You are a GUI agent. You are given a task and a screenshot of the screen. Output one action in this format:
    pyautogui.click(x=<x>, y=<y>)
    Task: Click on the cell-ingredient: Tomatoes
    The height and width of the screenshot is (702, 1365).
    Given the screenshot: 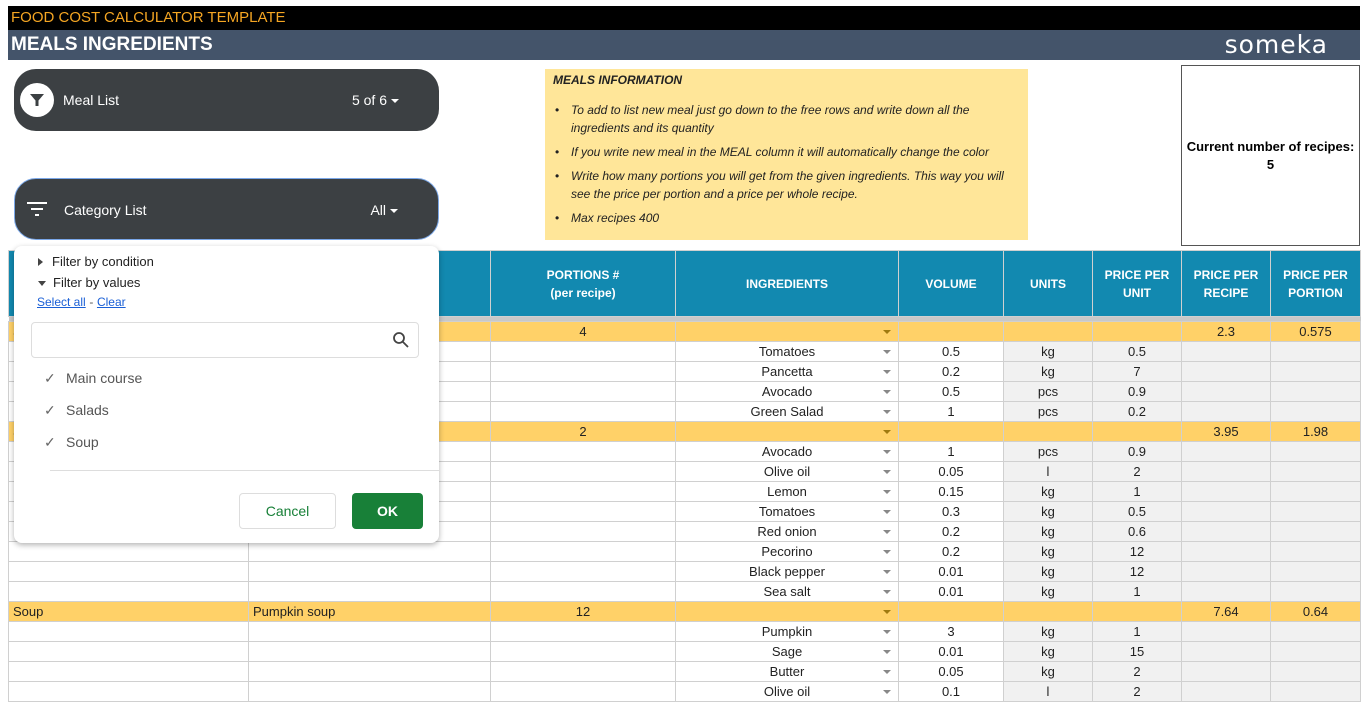 What is the action you would take?
    pyautogui.click(x=787, y=511)
    